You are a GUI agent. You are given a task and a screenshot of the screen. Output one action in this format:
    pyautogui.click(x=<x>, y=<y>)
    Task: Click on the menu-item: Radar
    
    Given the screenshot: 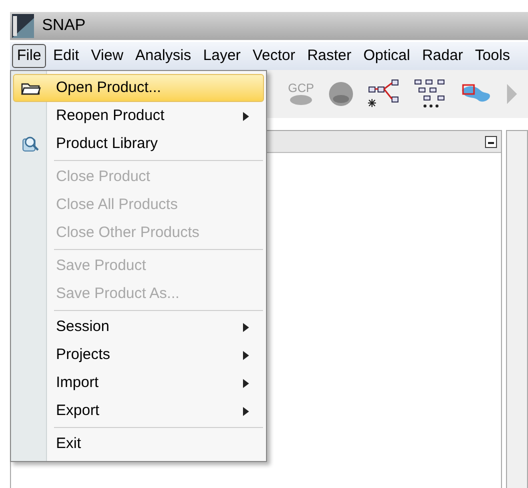 What is the action you would take?
    pyautogui.click(x=442, y=56)
    